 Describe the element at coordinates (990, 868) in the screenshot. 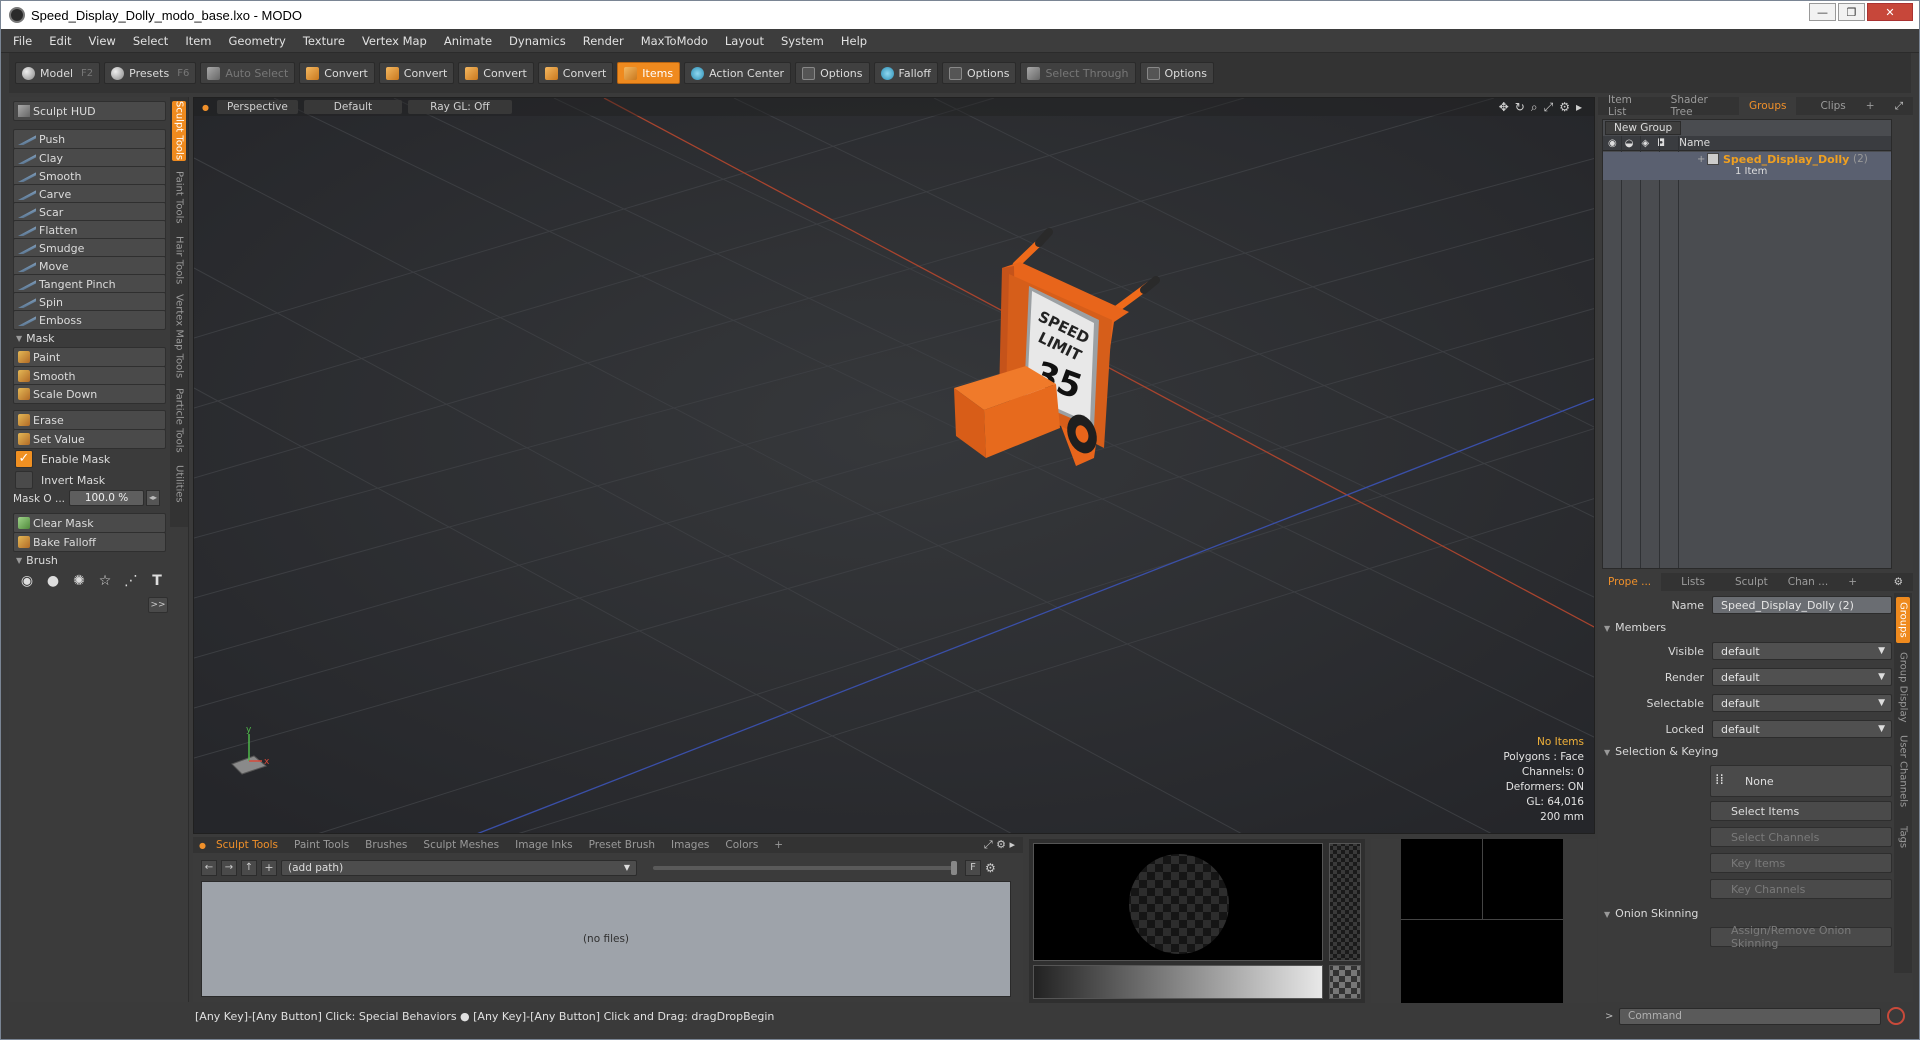

I see `browser-settings-gear-icon: ⚙` at that location.